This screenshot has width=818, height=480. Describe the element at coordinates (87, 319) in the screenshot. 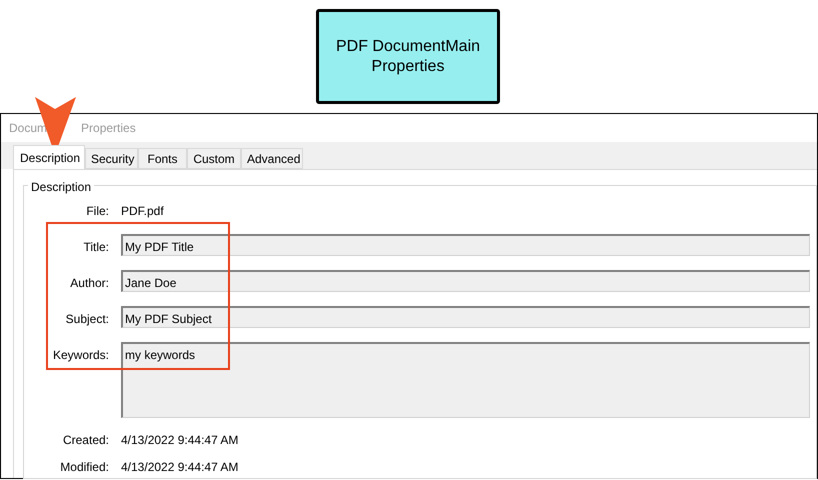

I see `field-label: Subject:` at that location.